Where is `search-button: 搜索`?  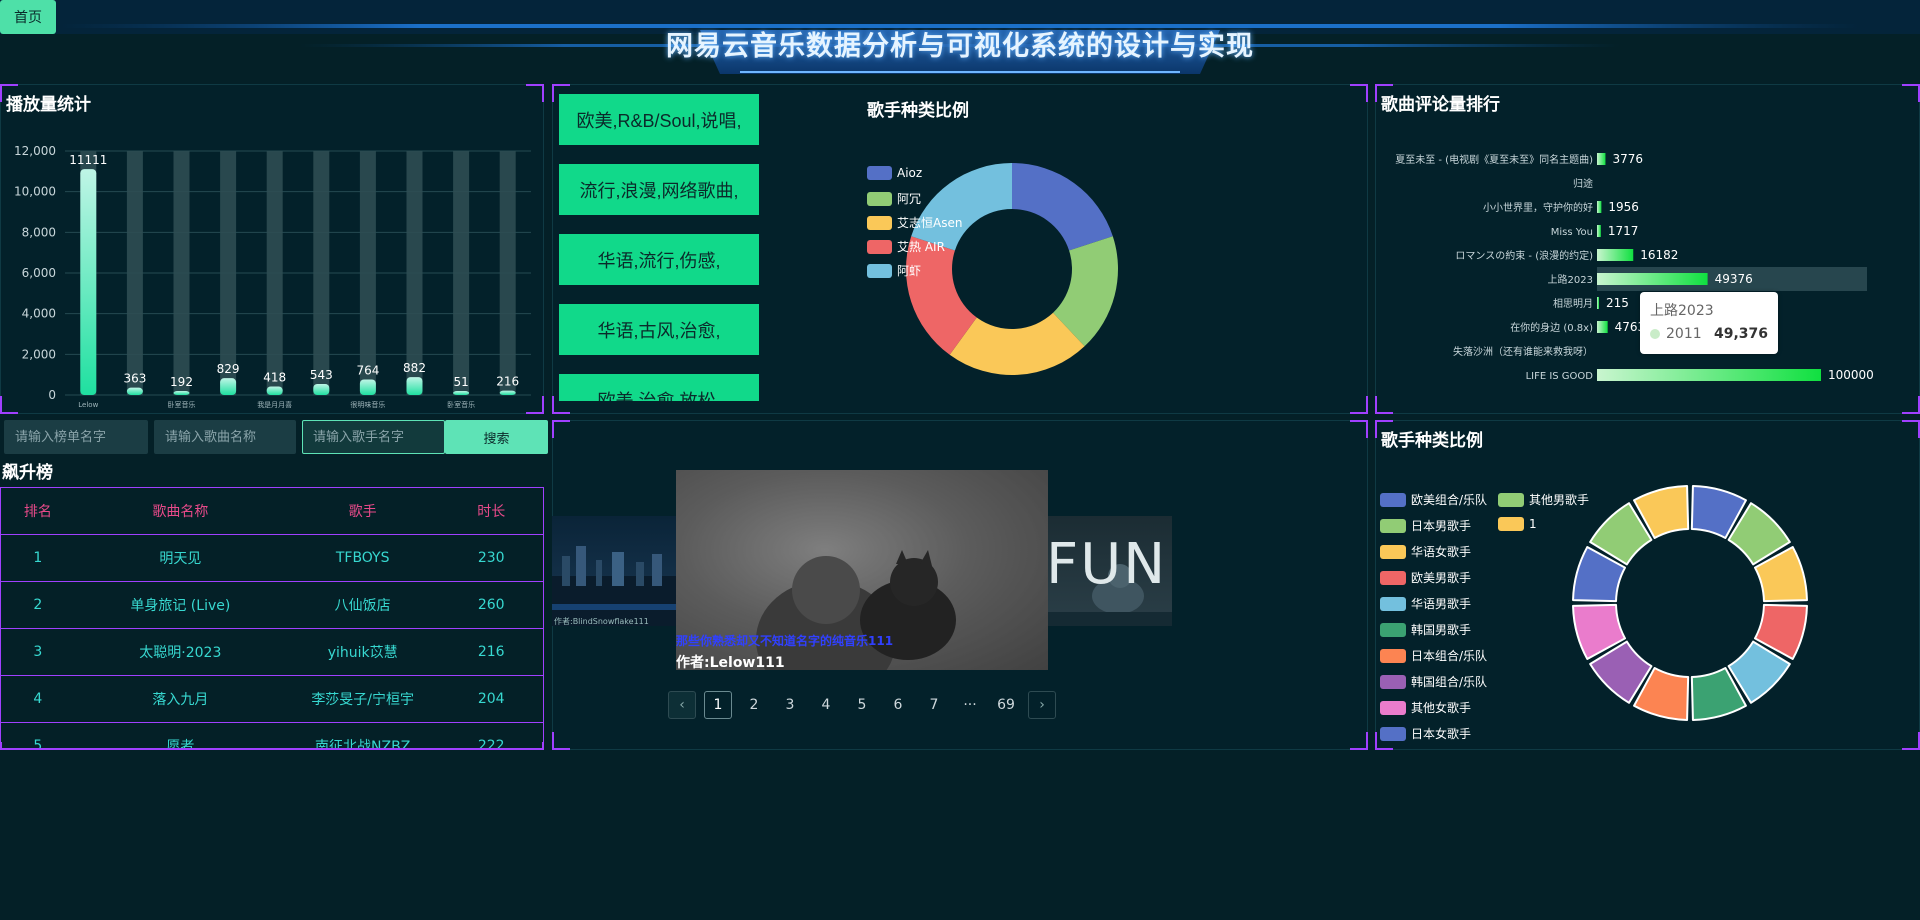 search-button: 搜索 is located at coordinates (496, 437).